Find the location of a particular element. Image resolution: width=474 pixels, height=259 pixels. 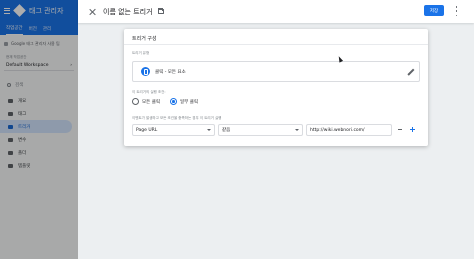

trigger-name: 이름 없는 트리거 is located at coordinates (128, 12).